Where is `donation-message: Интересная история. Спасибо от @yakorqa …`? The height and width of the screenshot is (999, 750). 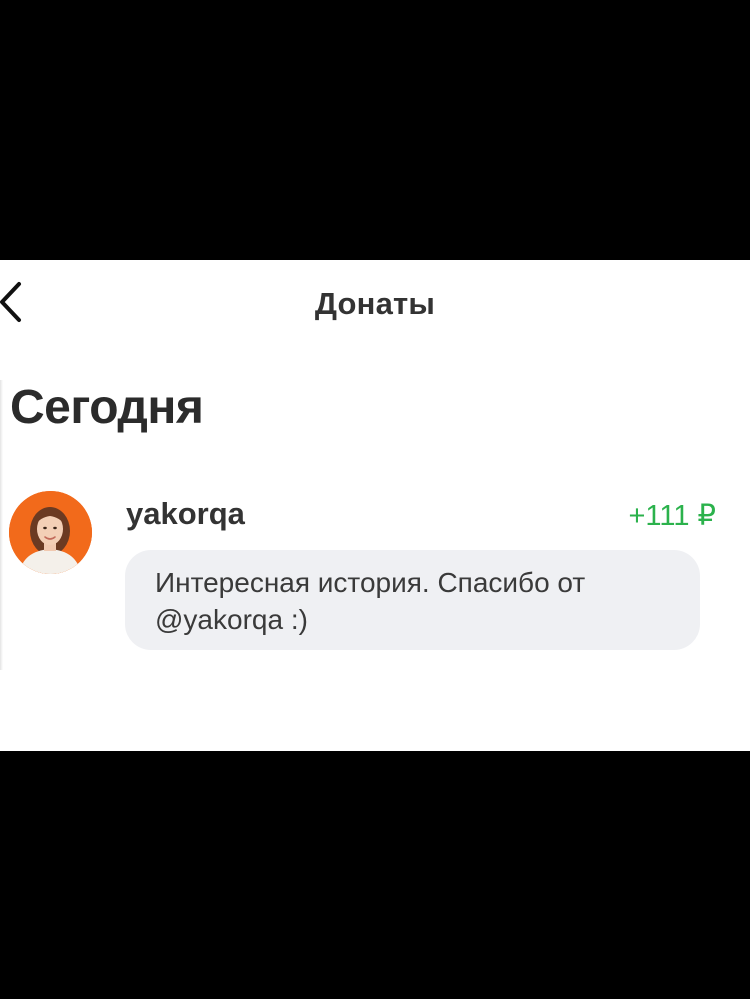
donation-message: Интересная история. Спасибо от @yakorqa … is located at coordinates (412, 600).